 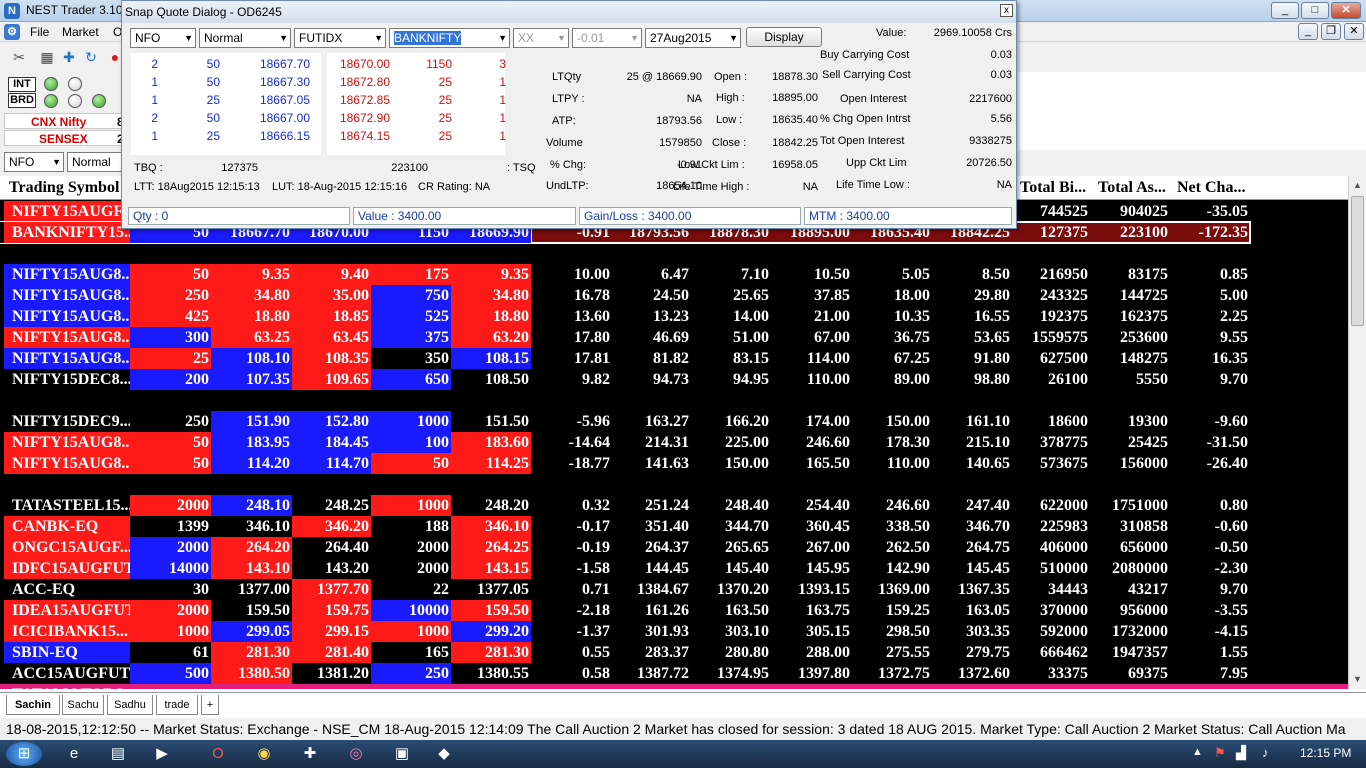 What do you see at coordinates (22, 100) in the screenshot?
I see `brd-tag: BRD` at bounding box center [22, 100].